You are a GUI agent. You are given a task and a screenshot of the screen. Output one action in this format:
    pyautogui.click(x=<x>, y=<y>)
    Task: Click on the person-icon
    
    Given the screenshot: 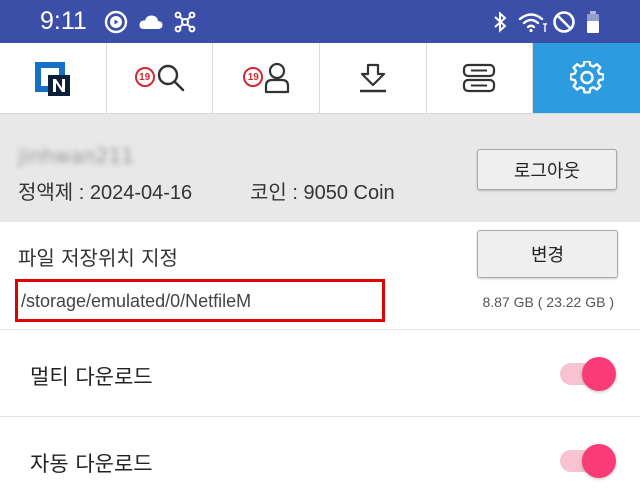 What is the action you would take?
    pyautogui.click(x=277, y=78)
    